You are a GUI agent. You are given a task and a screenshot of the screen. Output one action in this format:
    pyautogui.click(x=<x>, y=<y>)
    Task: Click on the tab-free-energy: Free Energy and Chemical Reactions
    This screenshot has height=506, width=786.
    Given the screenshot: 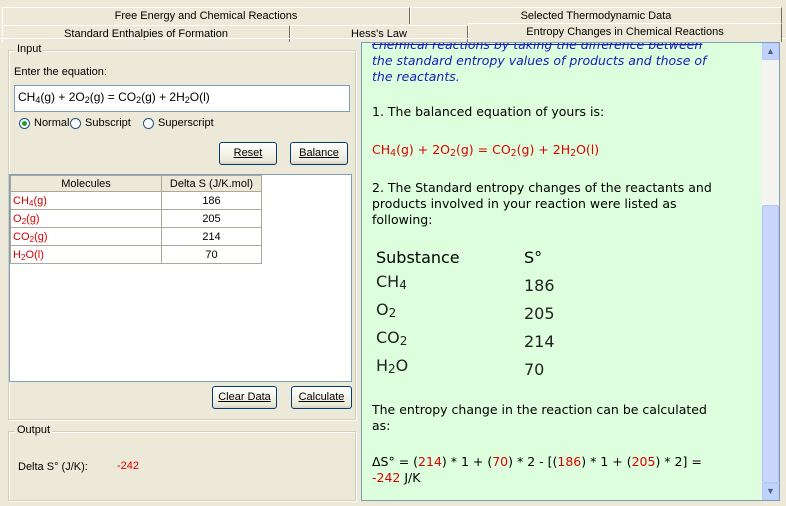 What is the action you would take?
    pyautogui.click(x=206, y=15)
    